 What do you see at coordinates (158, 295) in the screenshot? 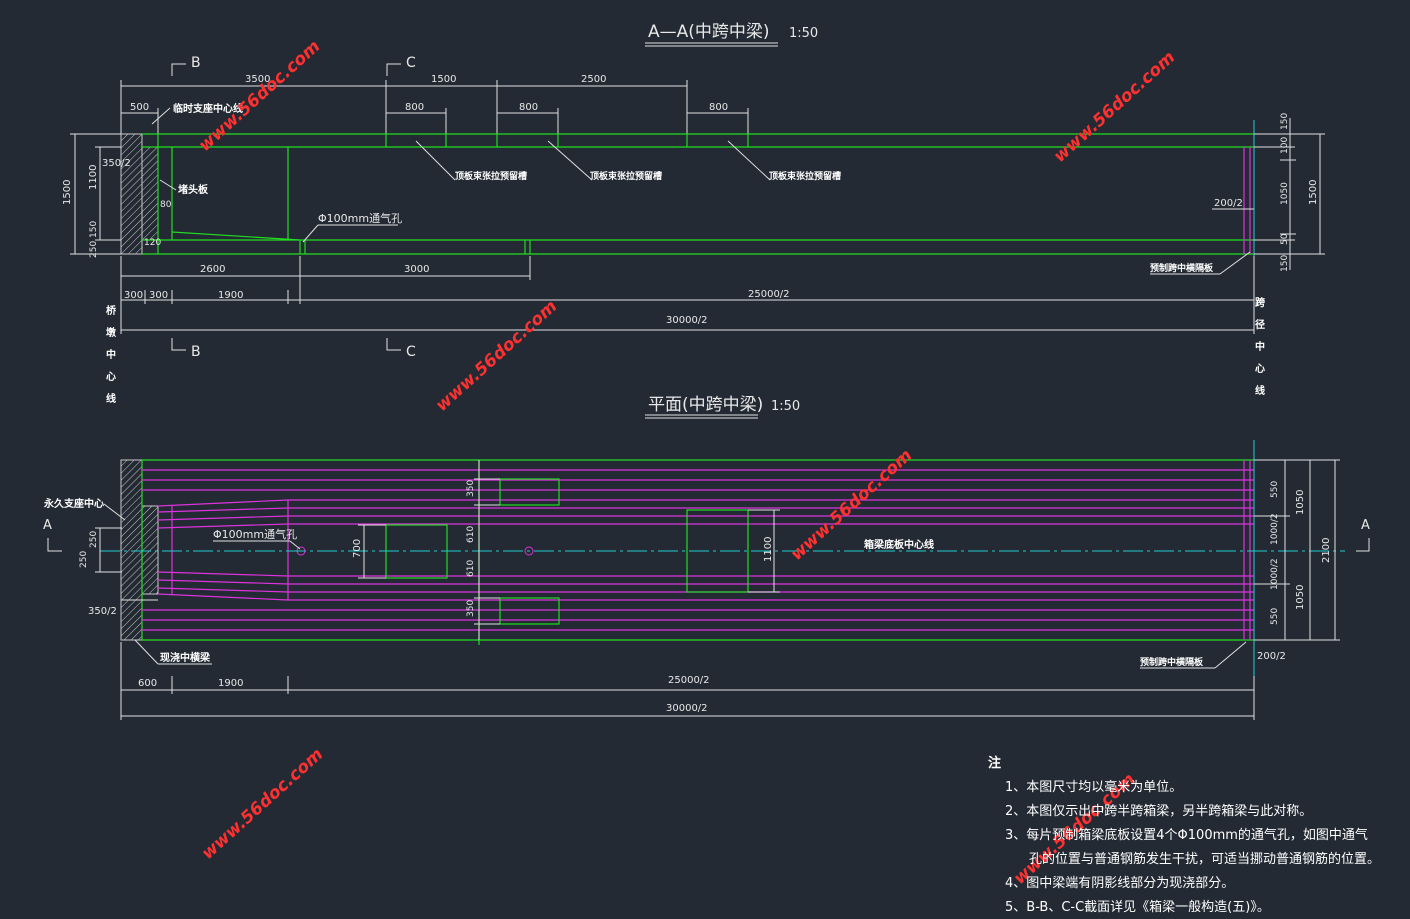
I see `dim-300-b: 300` at bounding box center [158, 295].